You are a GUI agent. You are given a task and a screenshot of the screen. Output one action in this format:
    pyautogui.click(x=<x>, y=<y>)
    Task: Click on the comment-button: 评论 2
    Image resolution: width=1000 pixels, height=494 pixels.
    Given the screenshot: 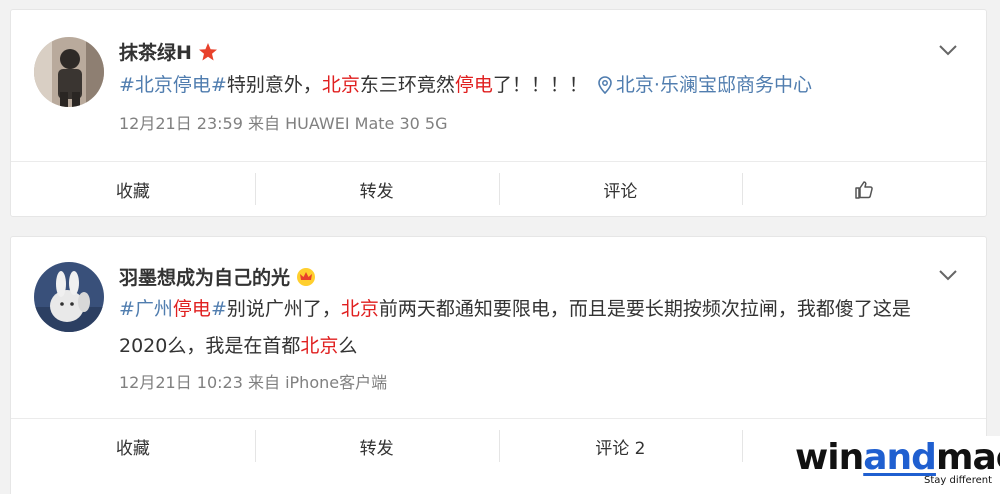 What is the action you would take?
    pyautogui.click(x=620, y=446)
    